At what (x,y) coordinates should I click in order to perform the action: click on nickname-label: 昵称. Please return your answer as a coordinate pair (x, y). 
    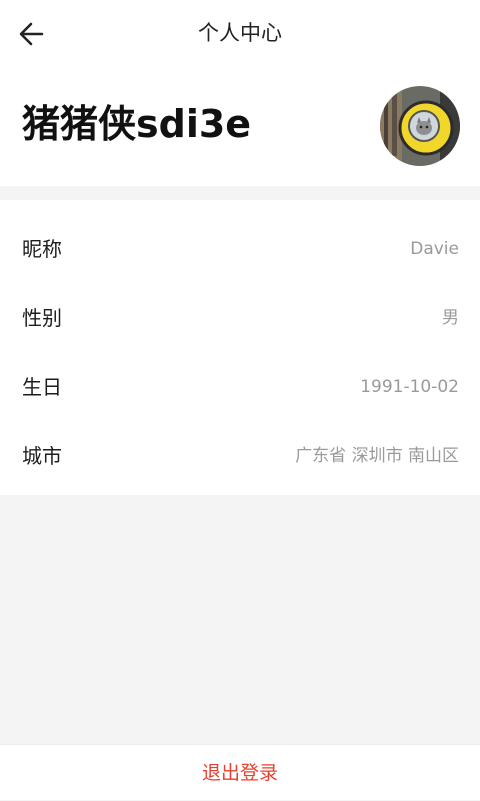
    Looking at the image, I should click on (42, 249).